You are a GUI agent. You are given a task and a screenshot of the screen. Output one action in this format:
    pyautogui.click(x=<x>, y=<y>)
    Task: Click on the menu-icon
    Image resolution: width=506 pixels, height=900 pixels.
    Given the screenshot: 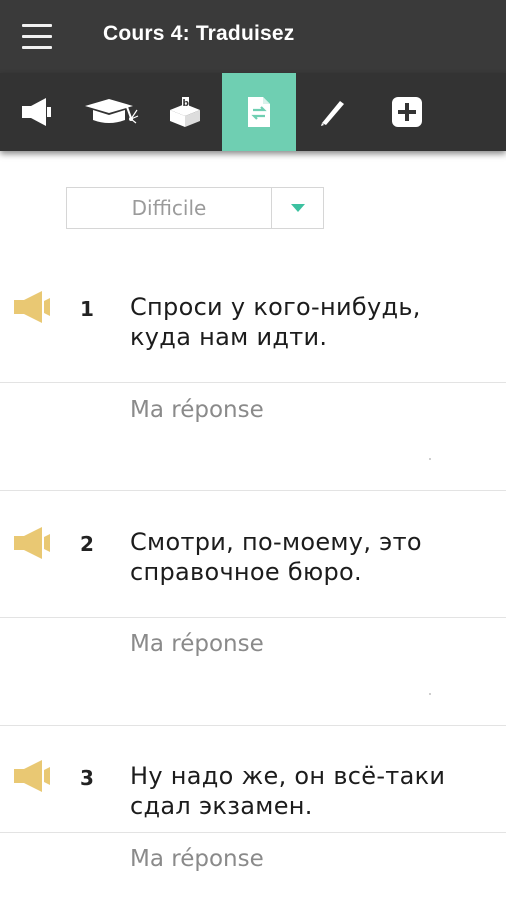 What is the action you would take?
    pyautogui.click(x=38, y=37)
    